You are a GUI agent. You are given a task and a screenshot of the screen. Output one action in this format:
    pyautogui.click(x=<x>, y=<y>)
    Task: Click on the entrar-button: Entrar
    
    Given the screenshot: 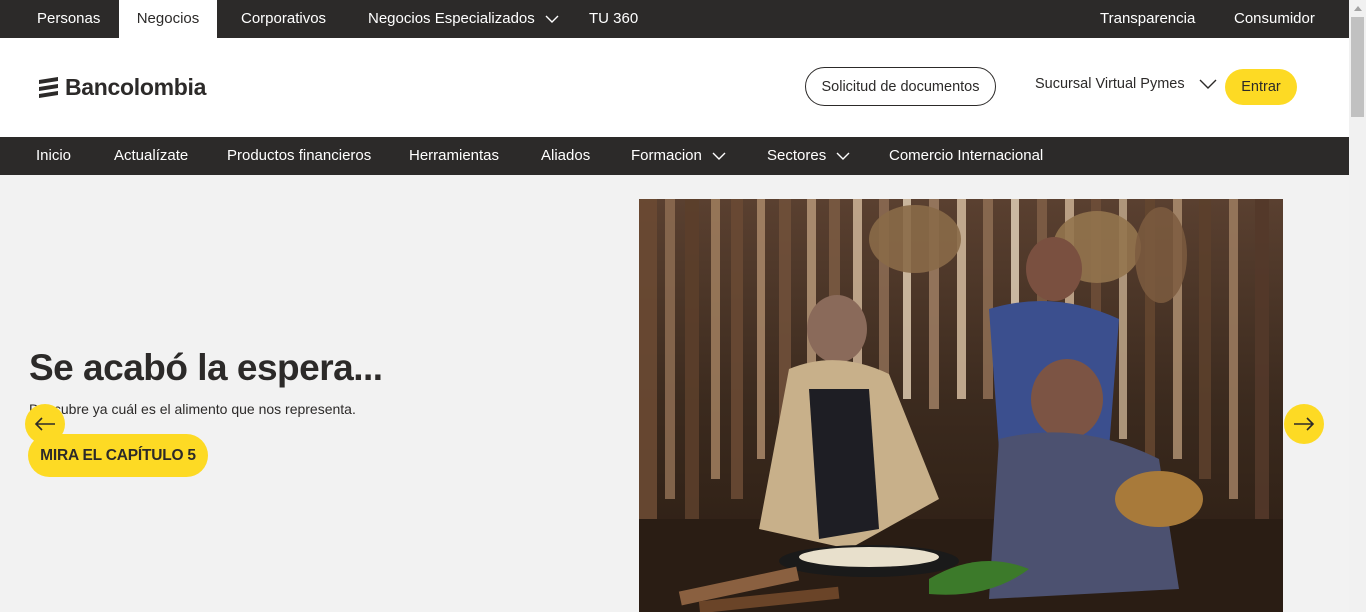 What is the action you would take?
    pyautogui.click(x=1261, y=87)
    